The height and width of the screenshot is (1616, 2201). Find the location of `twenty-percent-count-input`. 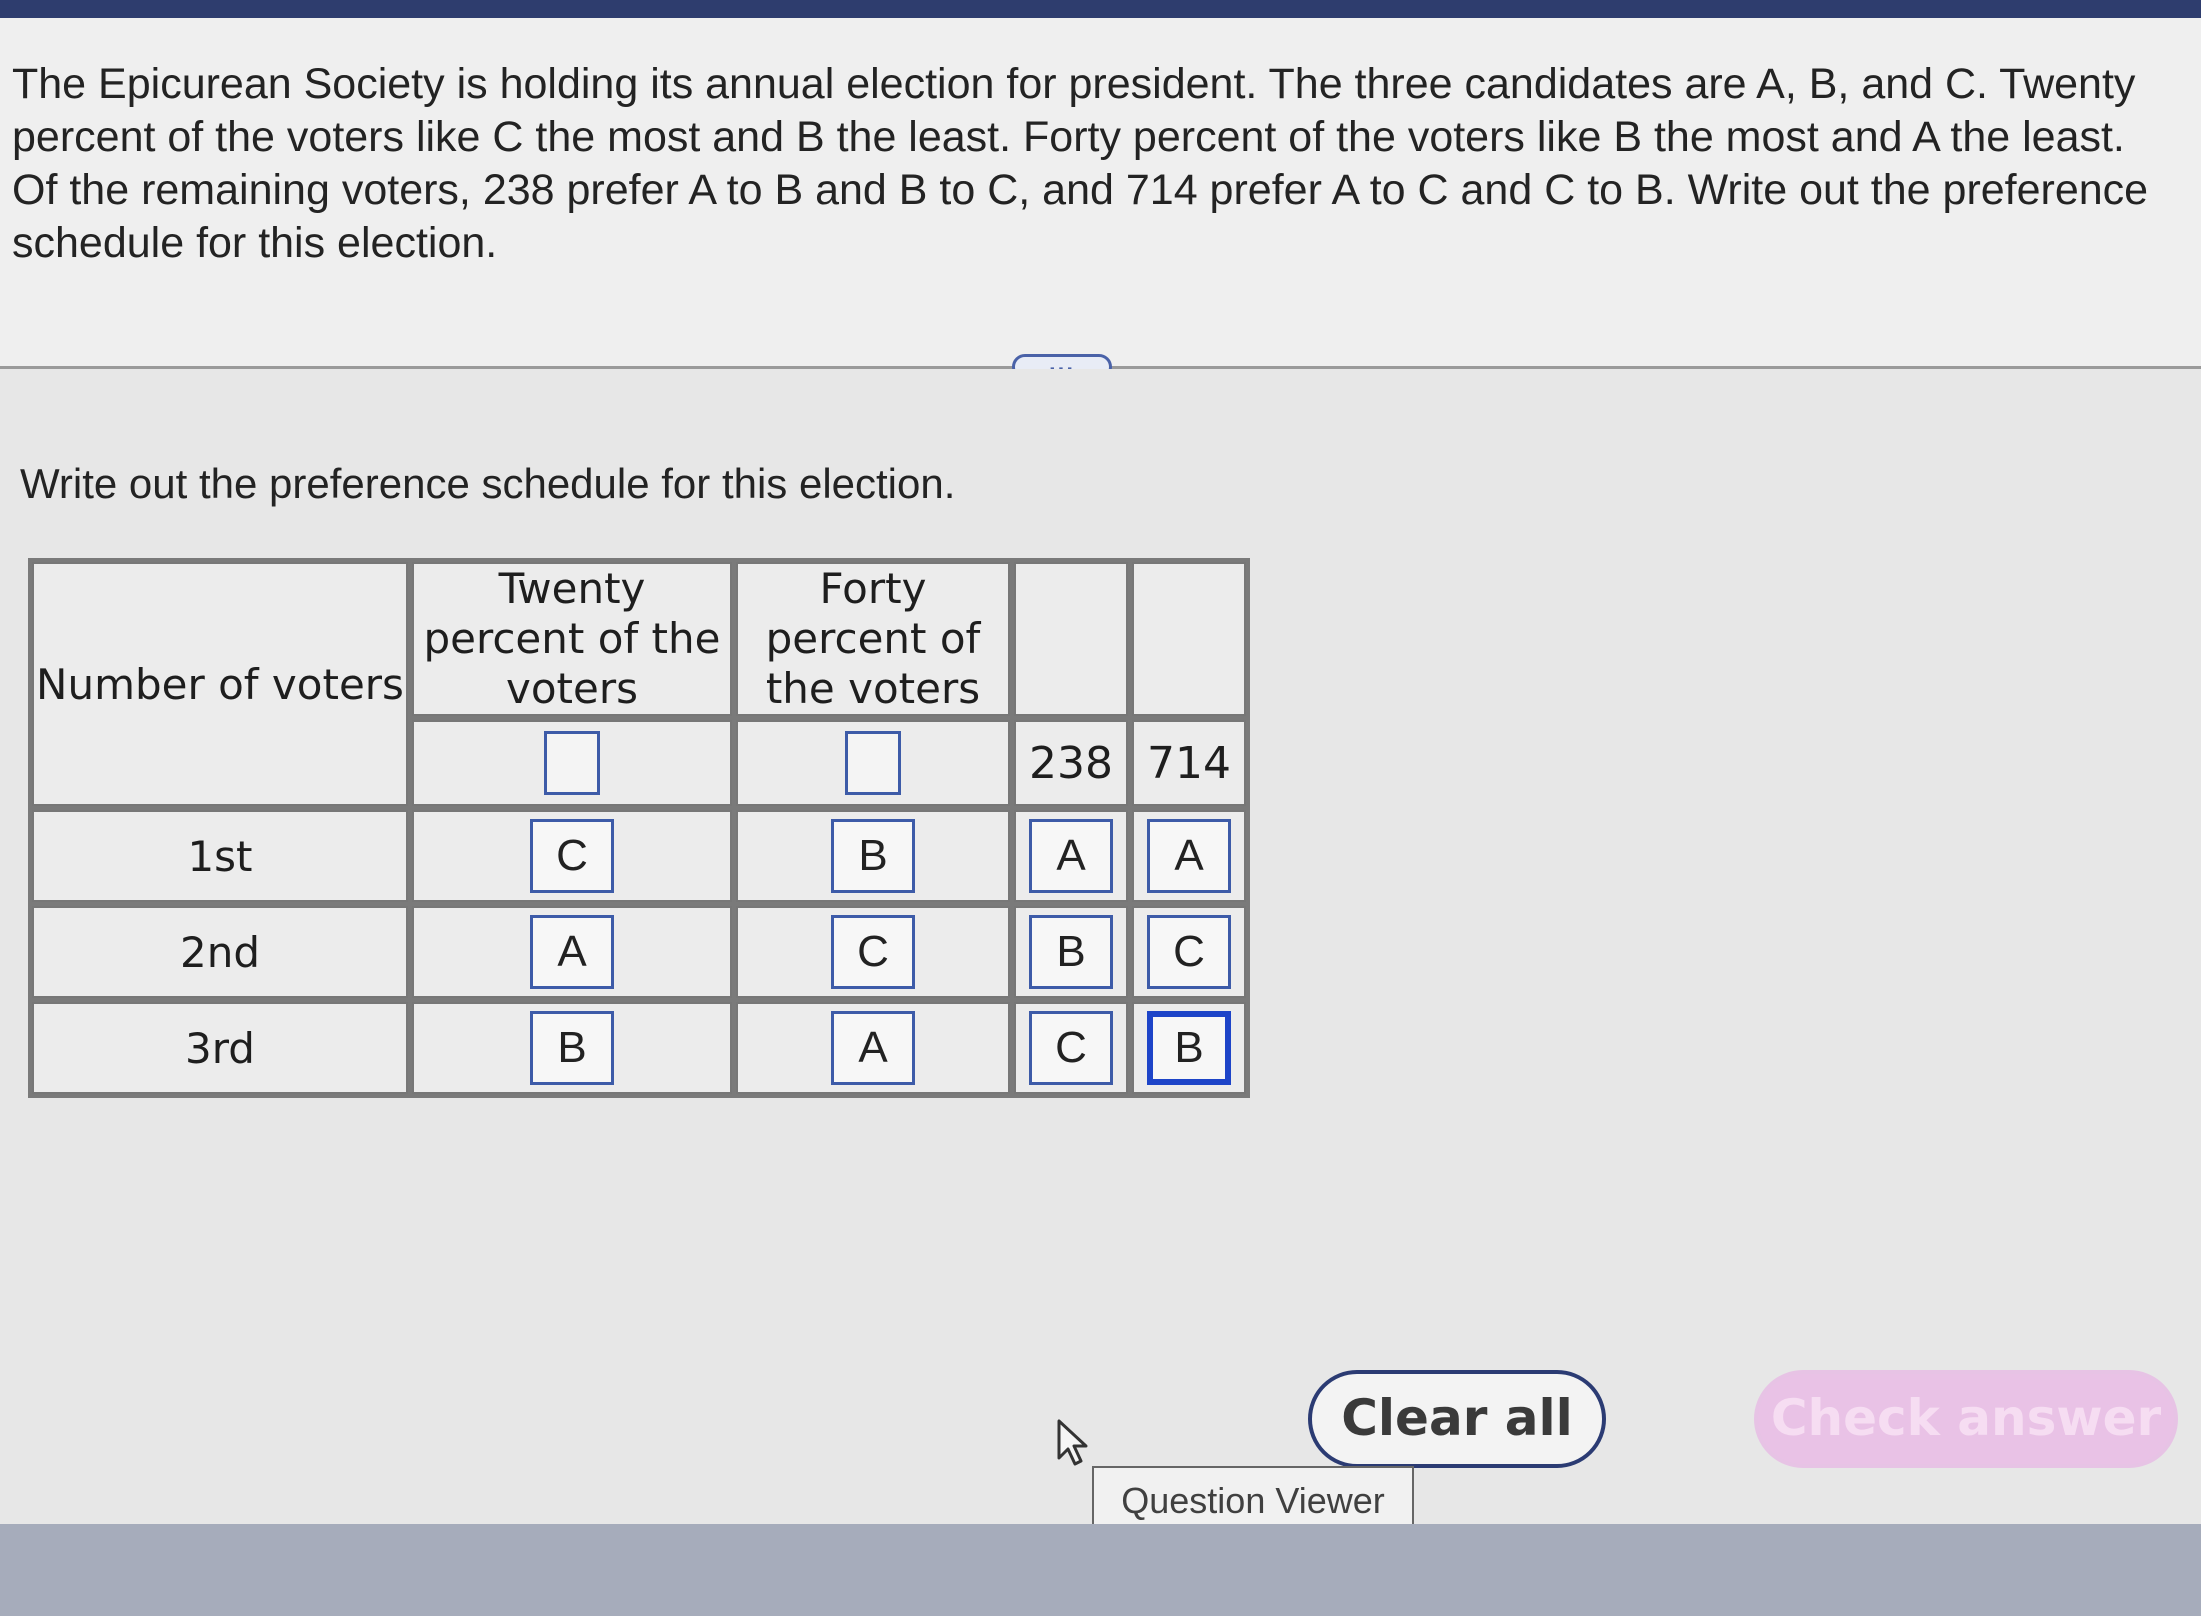

twenty-percent-count-input is located at coordinates (572, 763).